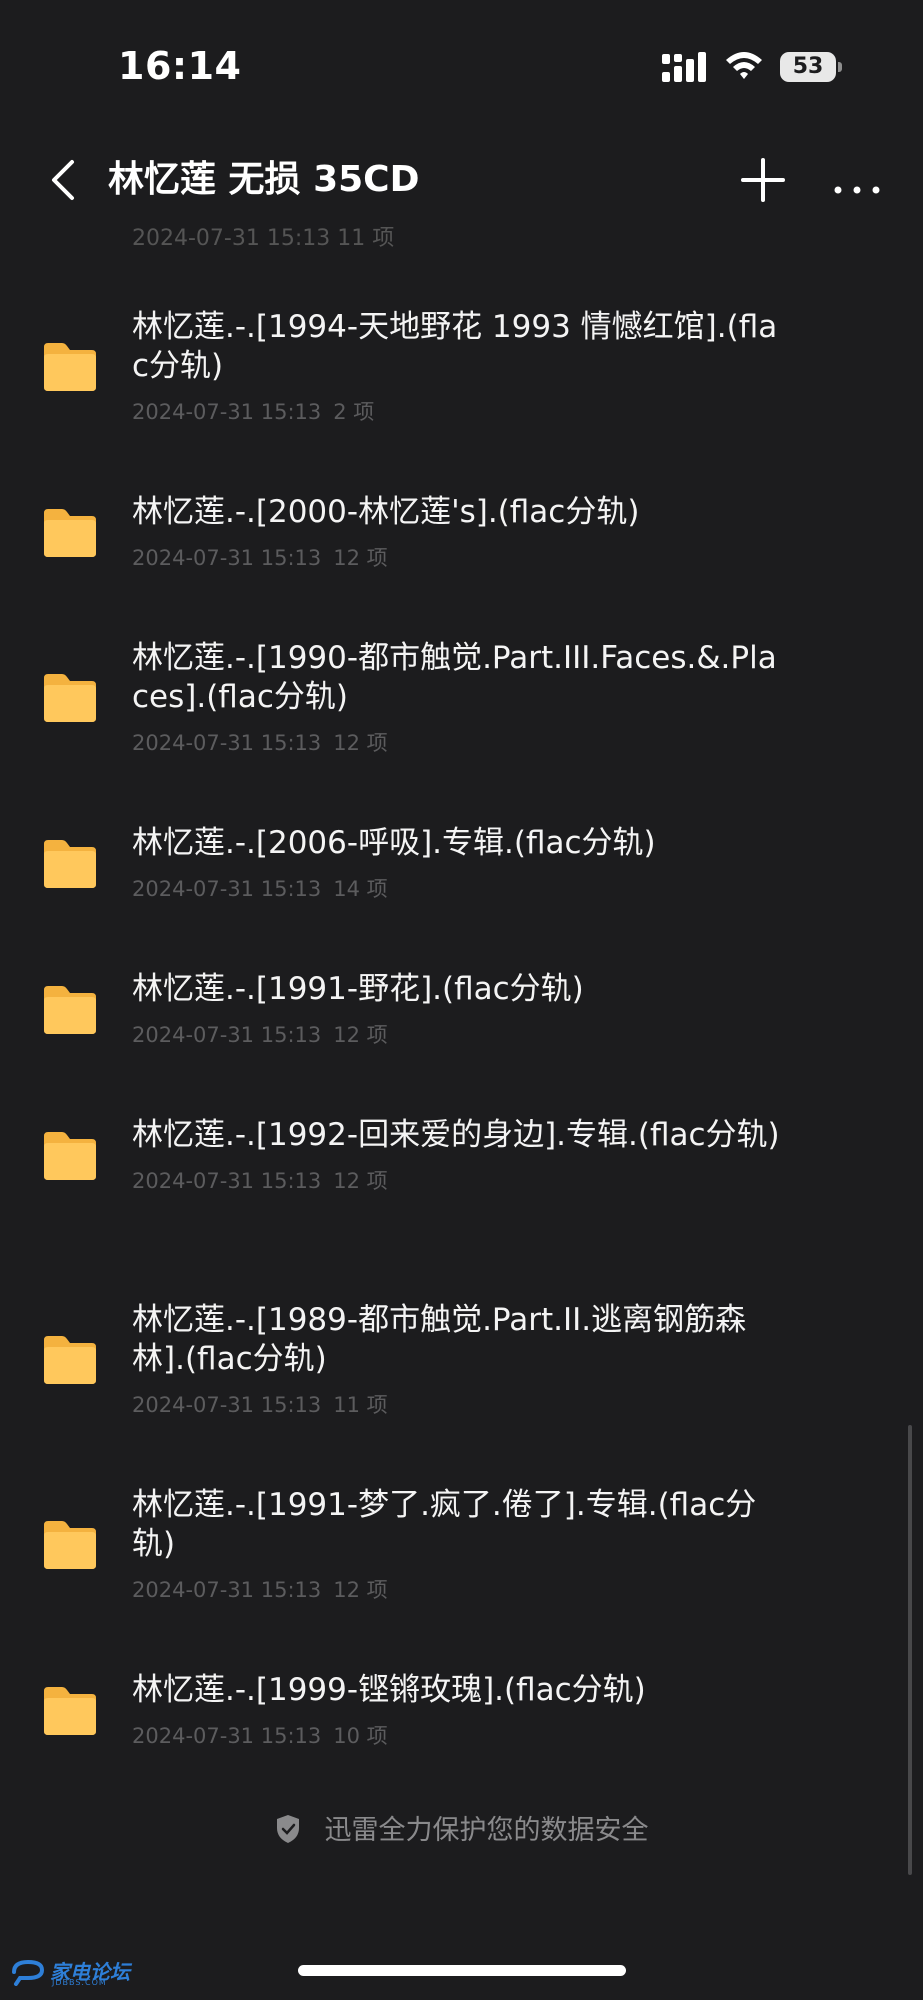  I want to click on file-meta: 2024-07-31 15:13 10 项, so click(266, 1735).